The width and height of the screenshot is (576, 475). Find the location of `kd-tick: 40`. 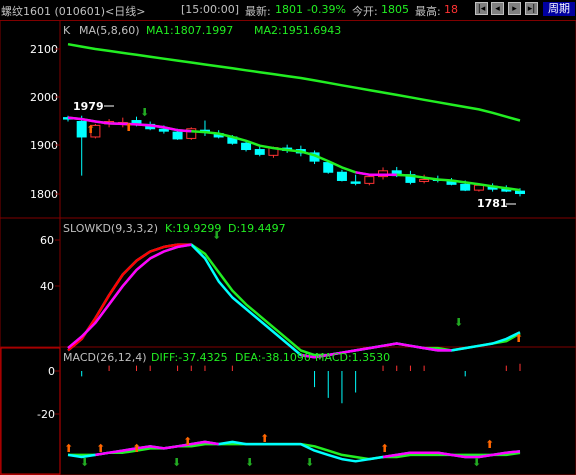

kd-tick: 40 is located at coordinates (47, 286).